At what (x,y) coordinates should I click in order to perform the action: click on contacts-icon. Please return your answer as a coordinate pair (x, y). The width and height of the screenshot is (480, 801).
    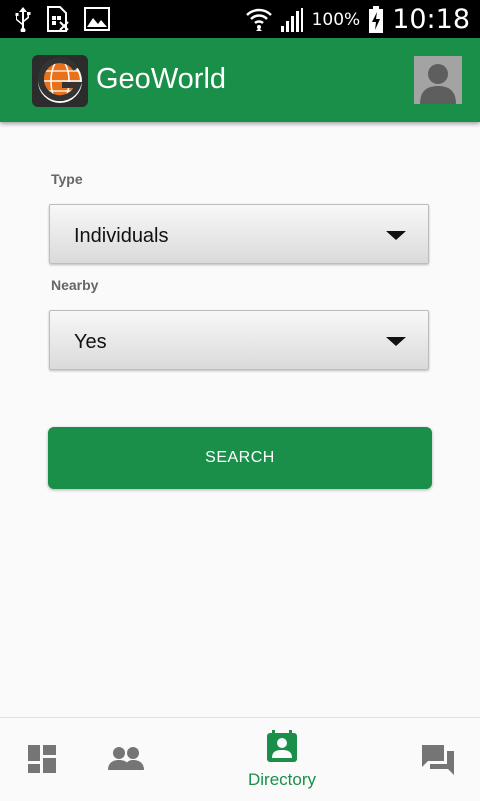
    Looking at the image, I should click on (282, 746).